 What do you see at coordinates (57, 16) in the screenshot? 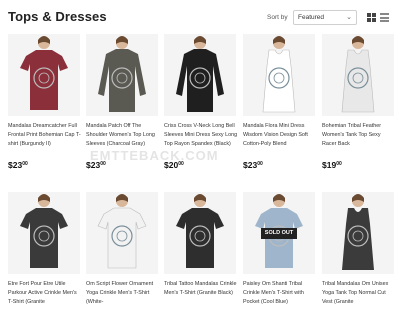
I see `page-title: Tops & Dresses` at bounding box center [57, 16].